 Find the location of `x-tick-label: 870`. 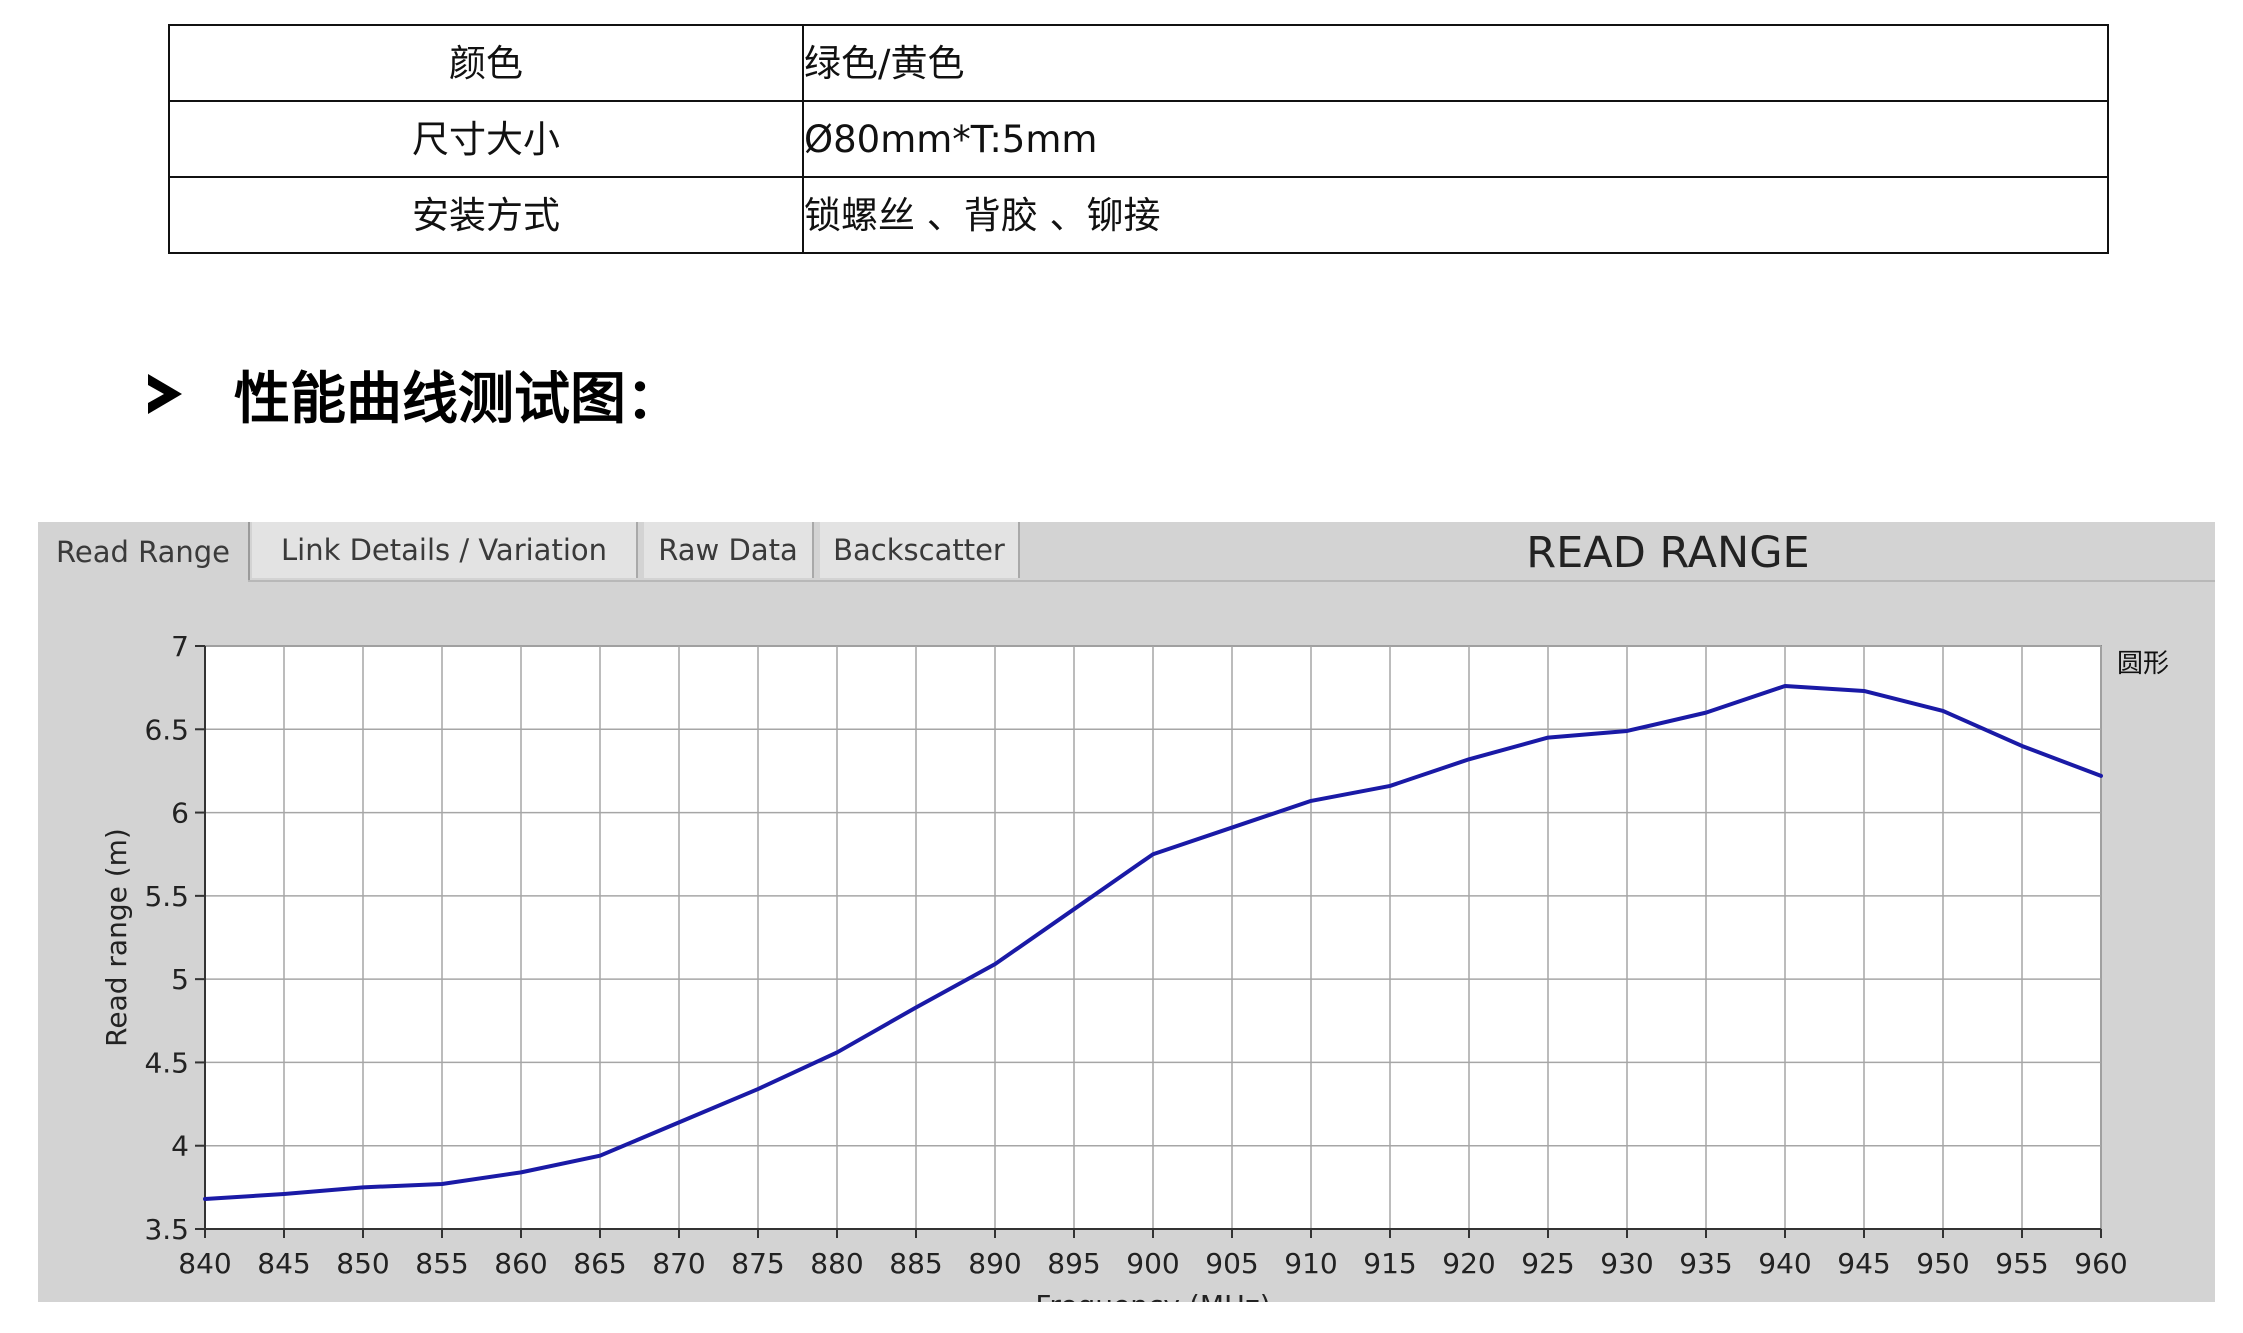

x-tick-label: 870 is located at coordinates (678, 1263).